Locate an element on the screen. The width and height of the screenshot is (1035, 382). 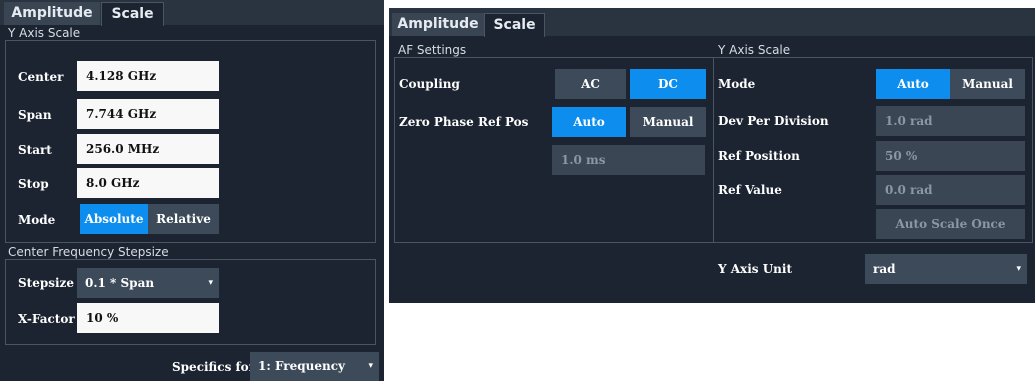
zpr-value-input: 1.0 ms is located at coordinates (628, 160).